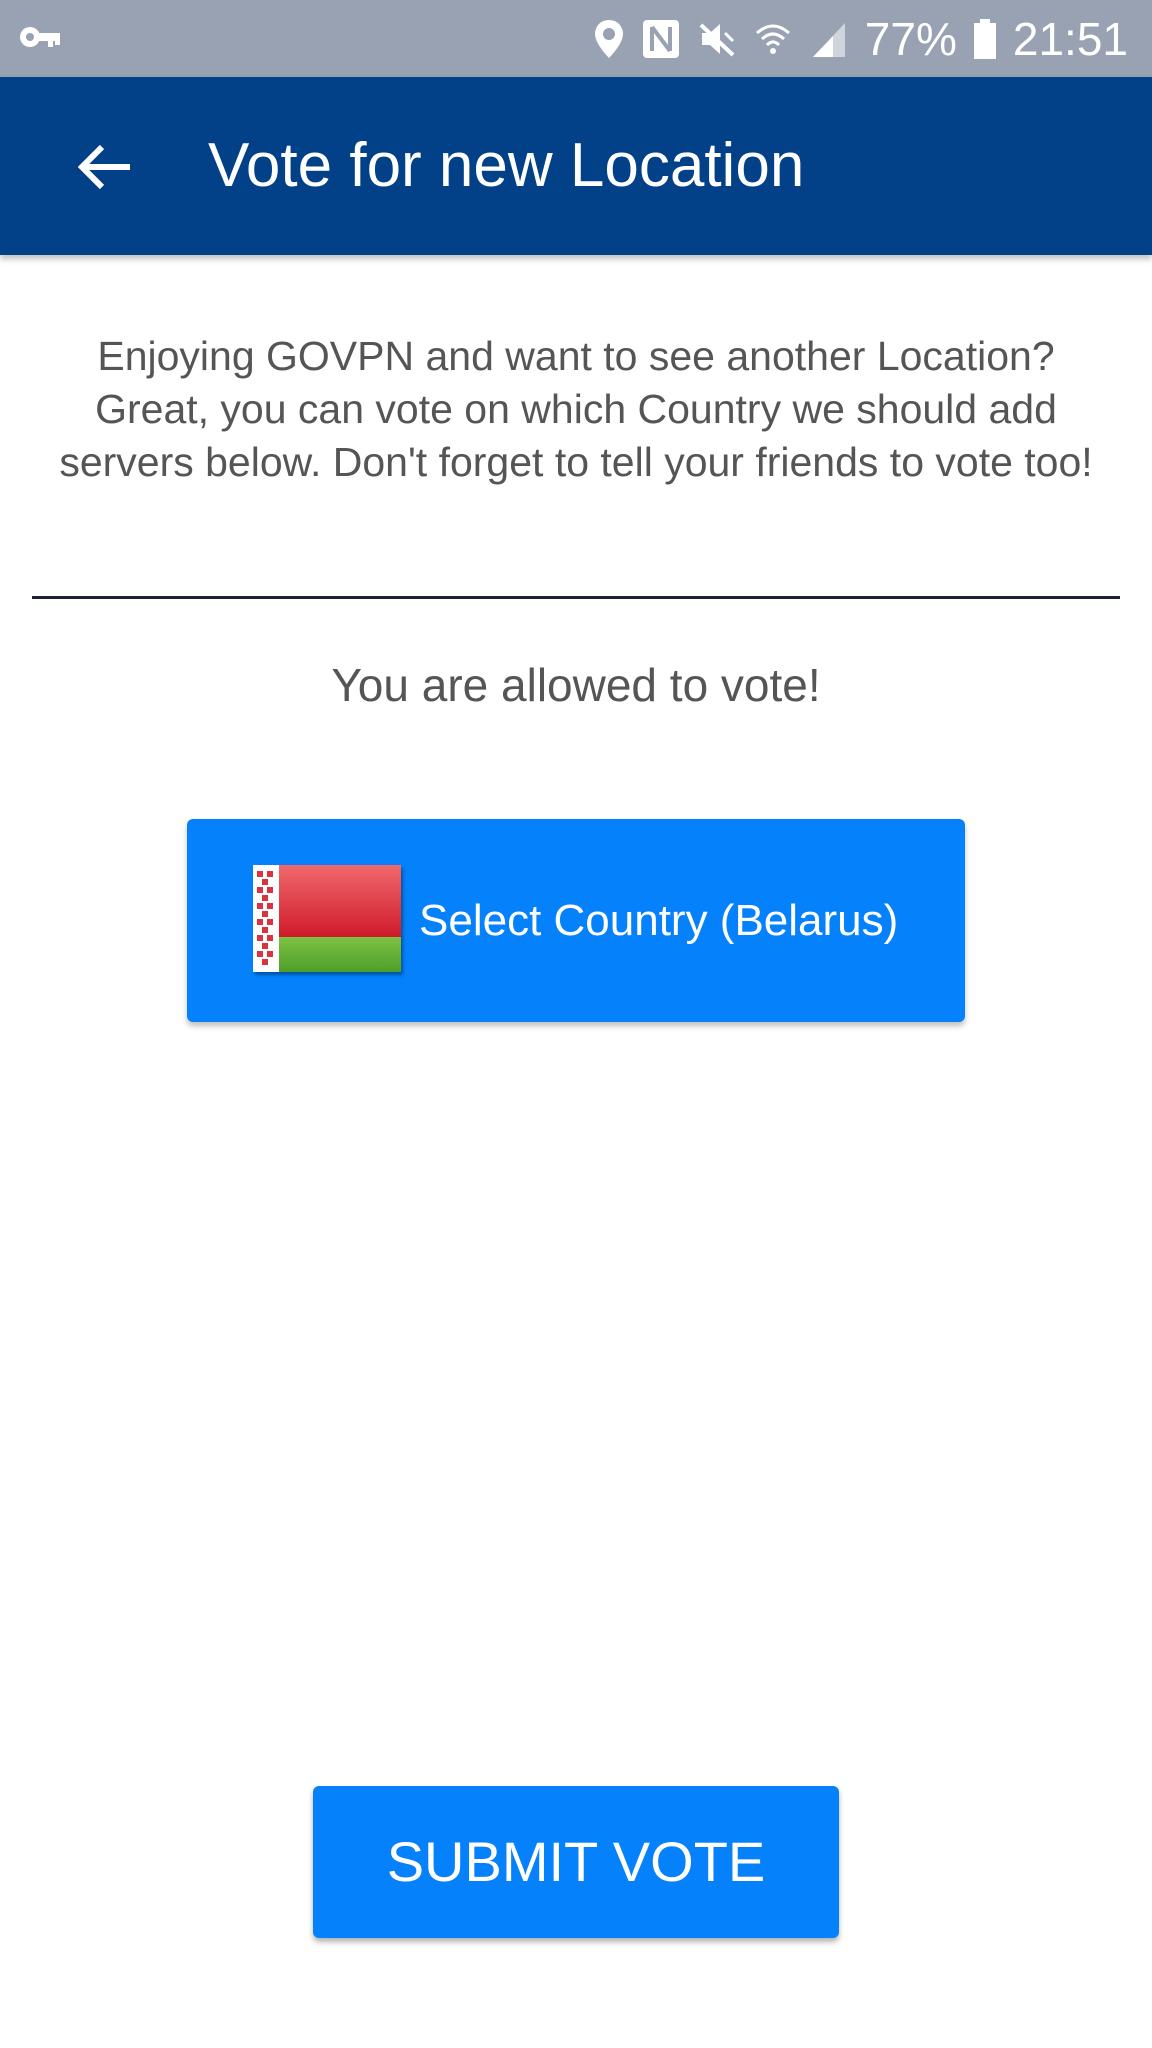 The image size is (1152, 2048). I want to click on status-right: 77% 21:51, so click(860, 38).